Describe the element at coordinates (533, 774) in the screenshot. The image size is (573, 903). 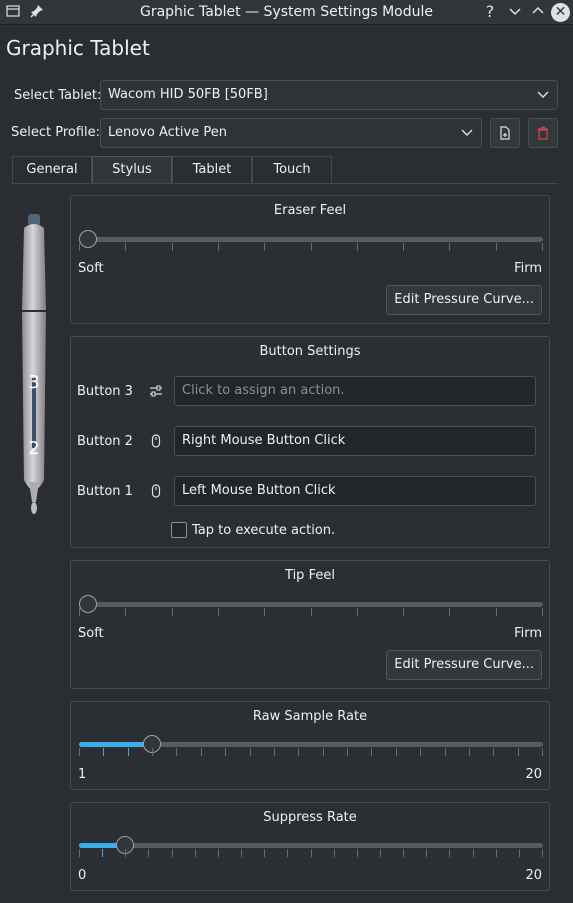
I see `raw-sample-rate-max-label: 20` at that location.